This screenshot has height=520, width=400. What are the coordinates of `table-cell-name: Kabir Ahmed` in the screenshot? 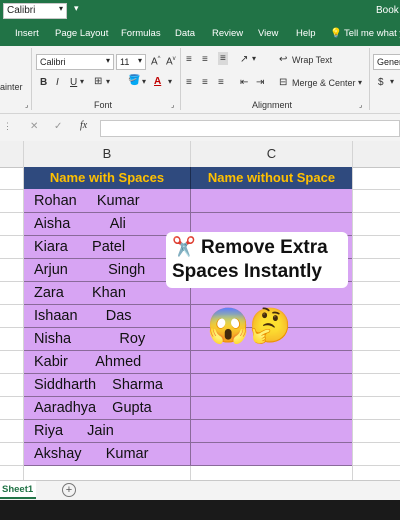 It's located at (114, 362).